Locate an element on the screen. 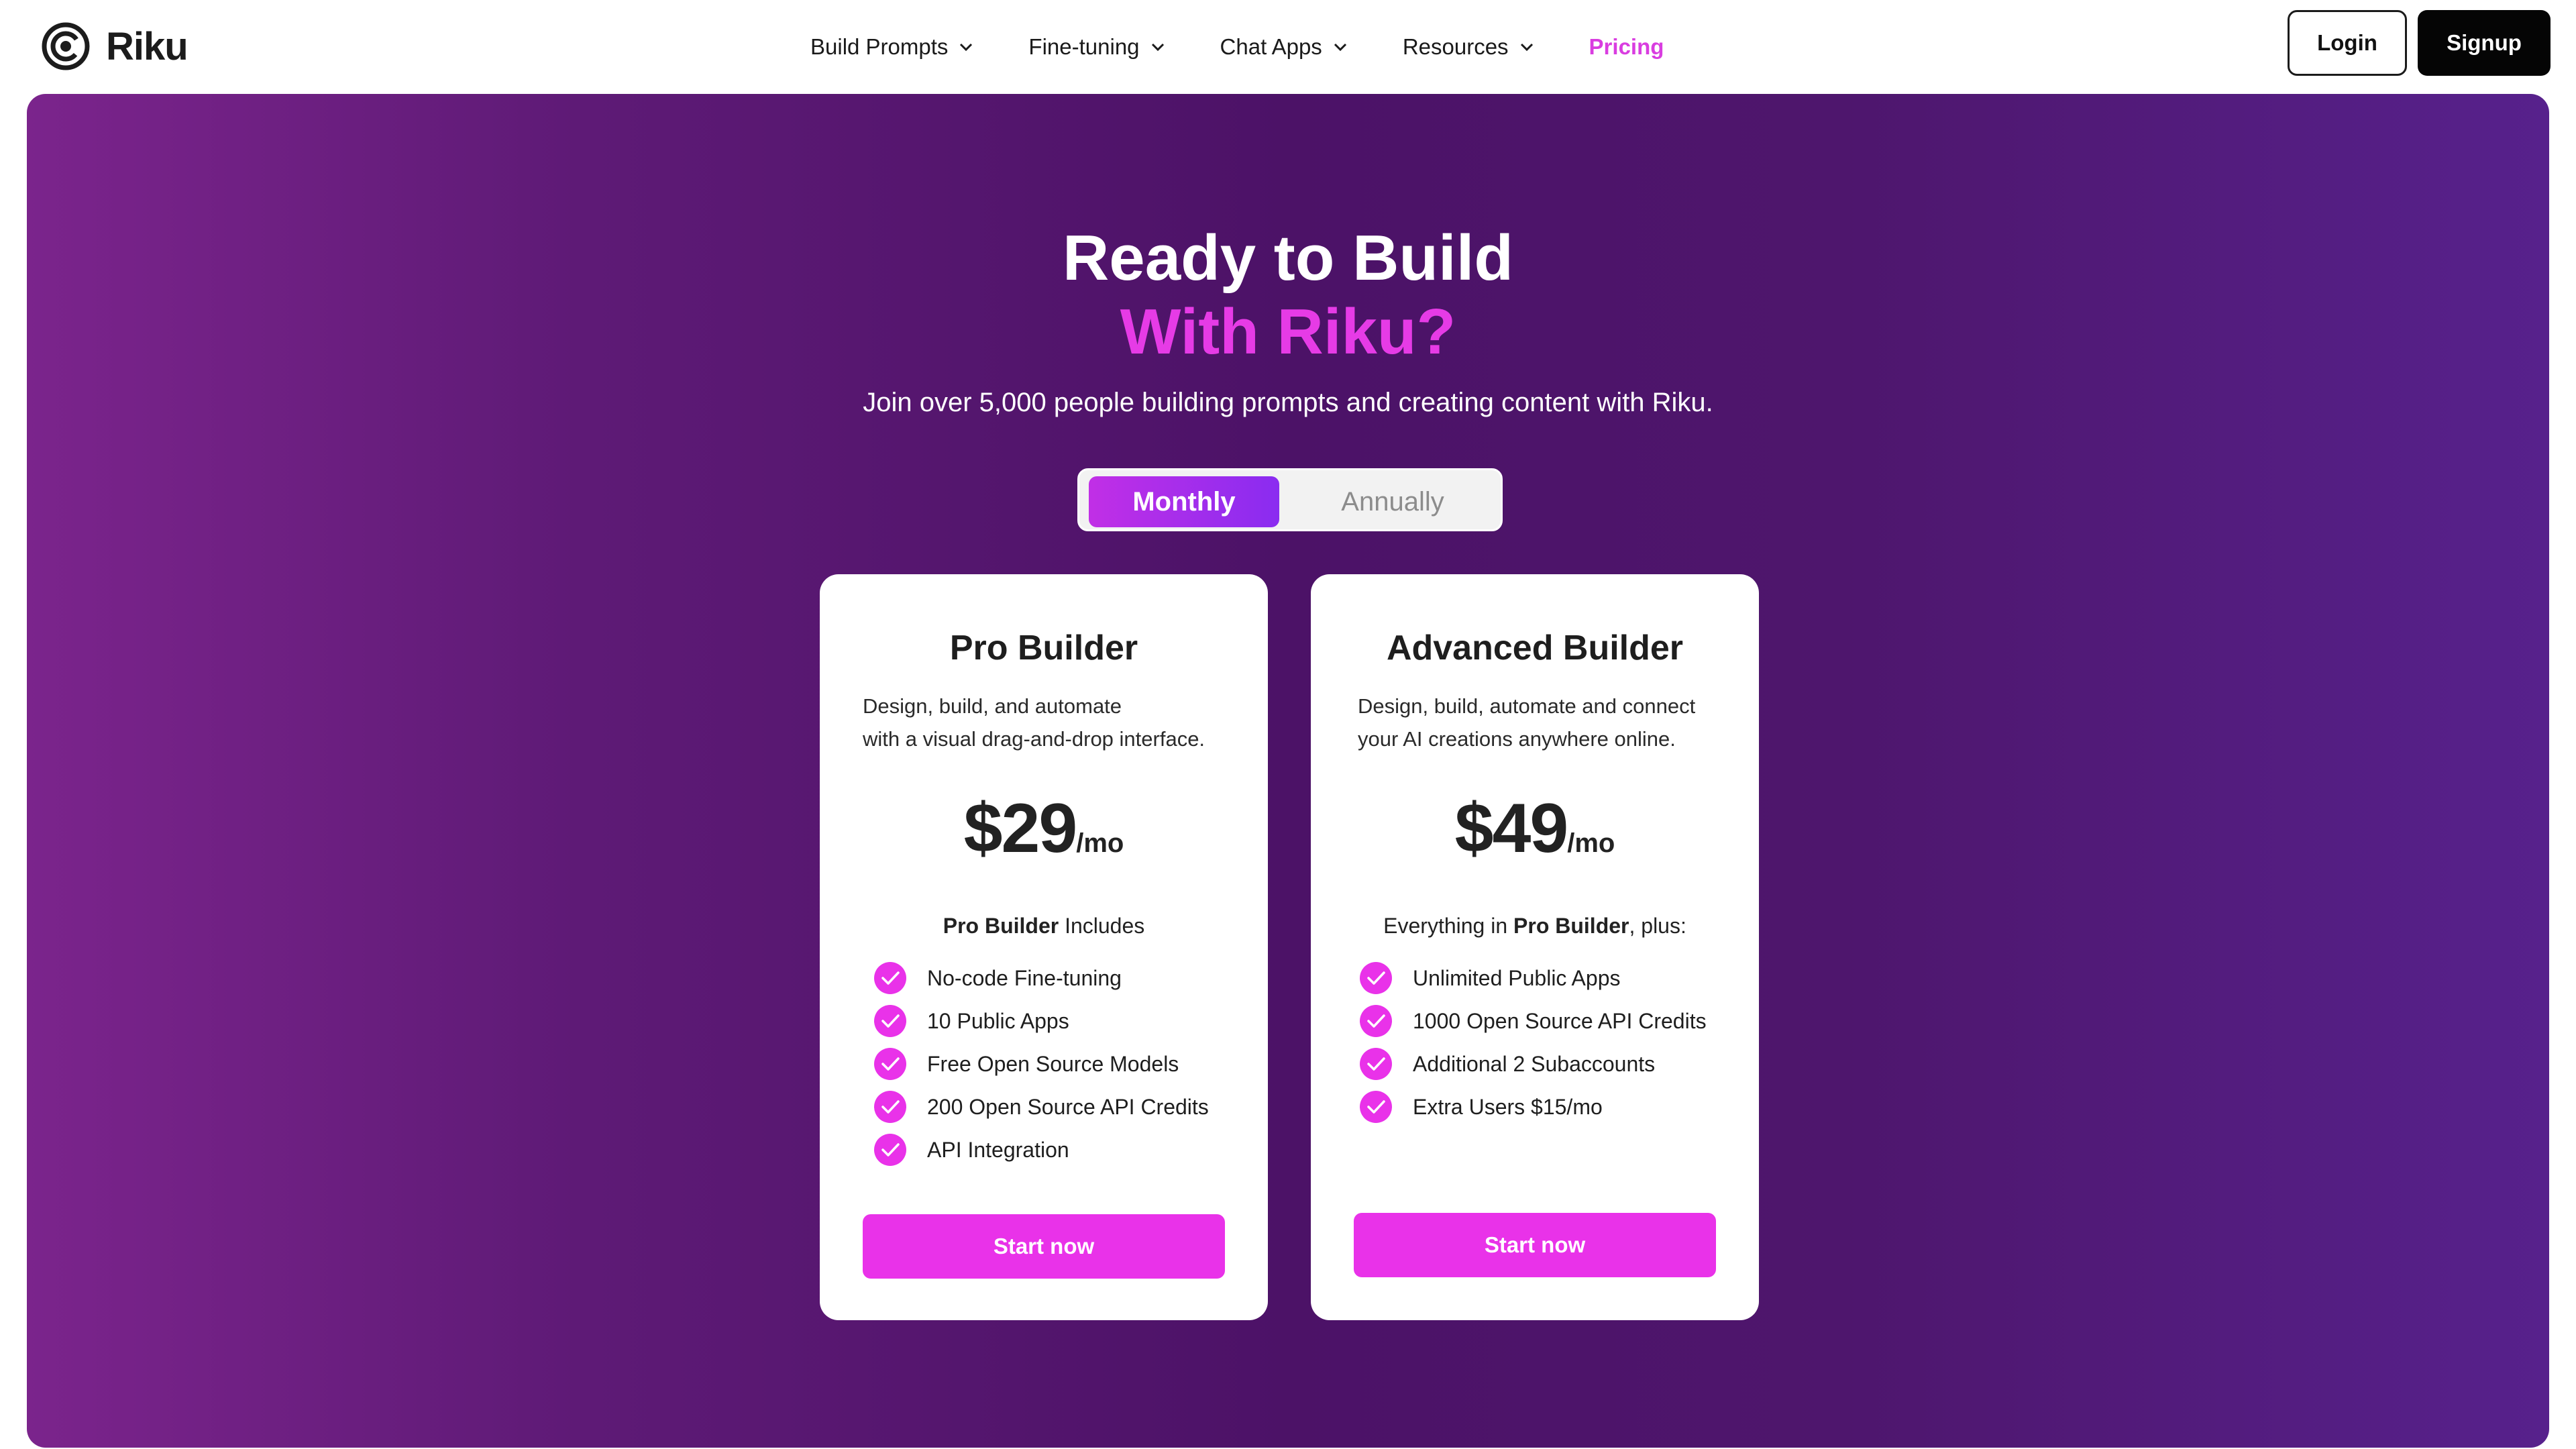  feature-label: Unlimited Public Apps is located at coordinates (1517, 977).